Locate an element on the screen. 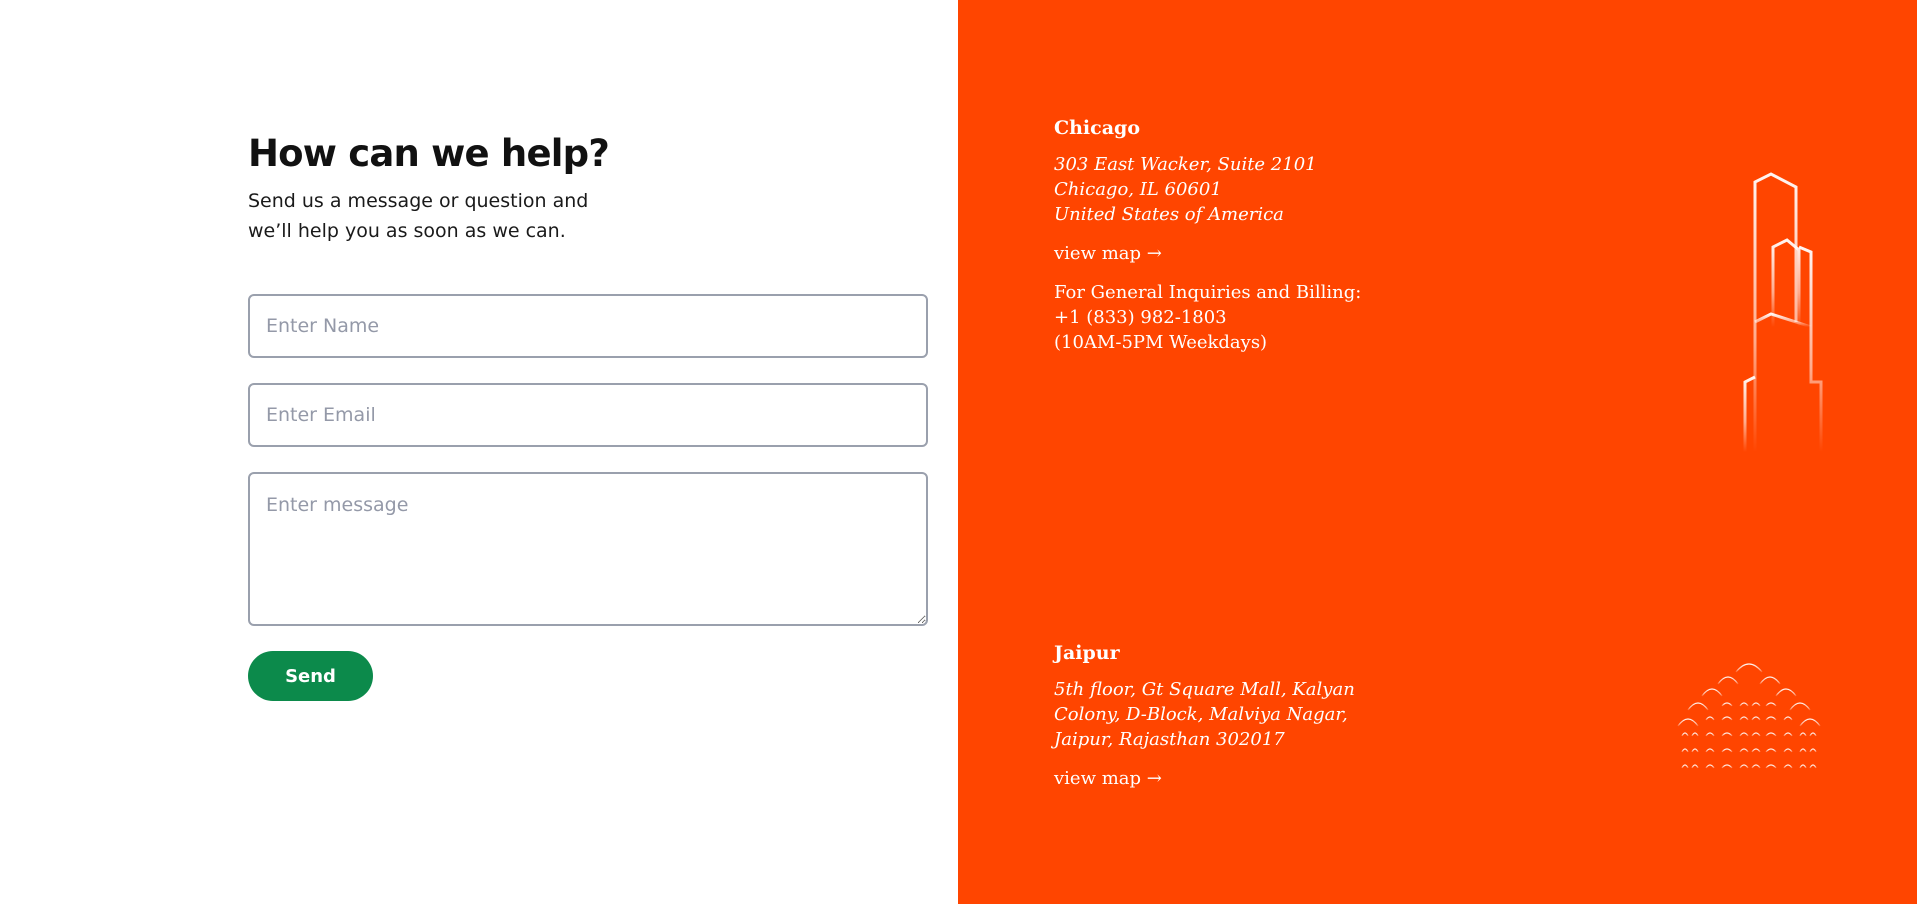  phone-number: +1 (833) 982-1803 is located at coordinates (1140, 317).